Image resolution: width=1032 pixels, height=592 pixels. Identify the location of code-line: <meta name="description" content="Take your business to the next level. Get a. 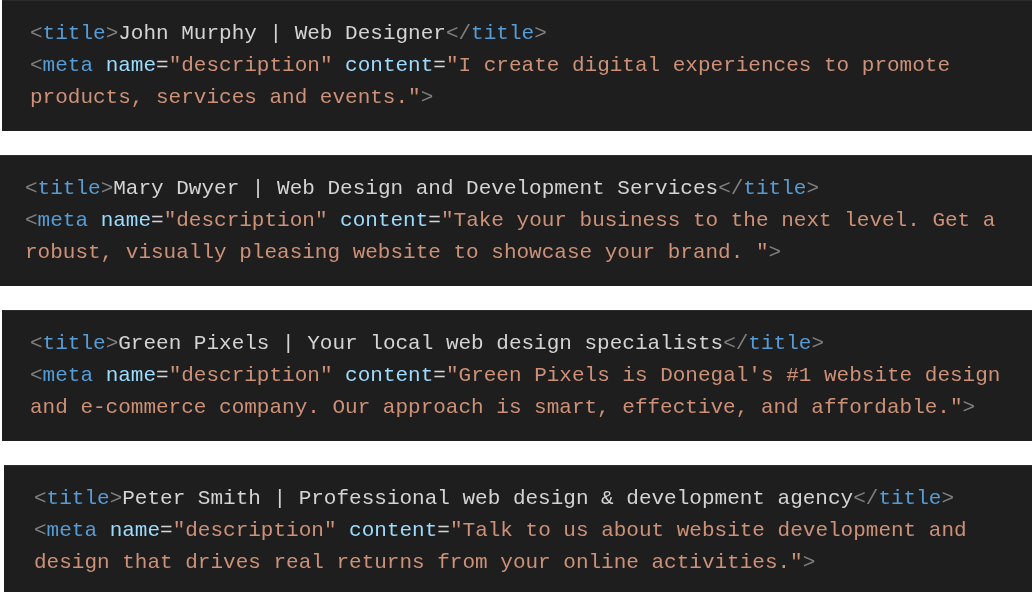
(510, 221).